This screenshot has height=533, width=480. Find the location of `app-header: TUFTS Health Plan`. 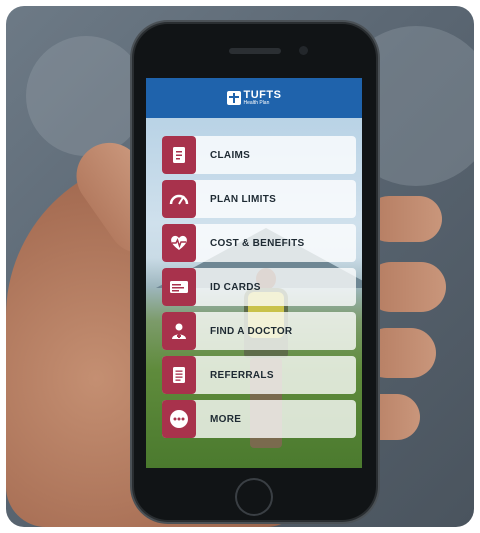

app-header: TUFTS Health Plan is located at coordinates (254, 98).